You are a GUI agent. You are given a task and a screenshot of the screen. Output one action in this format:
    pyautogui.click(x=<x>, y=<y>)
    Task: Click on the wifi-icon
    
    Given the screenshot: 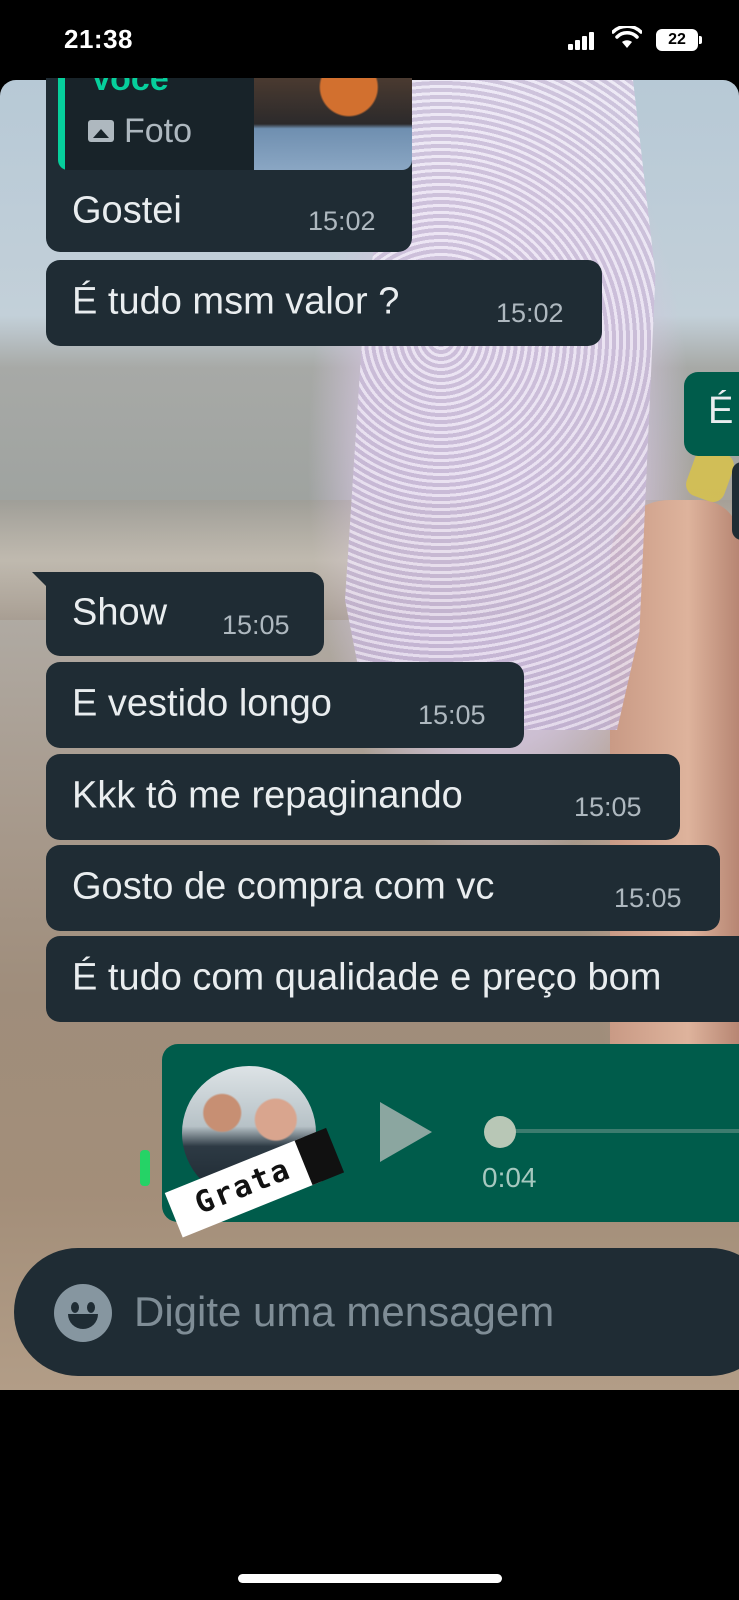 What is the action you would take?
    pyautogui.click(x=627, y=37)
    